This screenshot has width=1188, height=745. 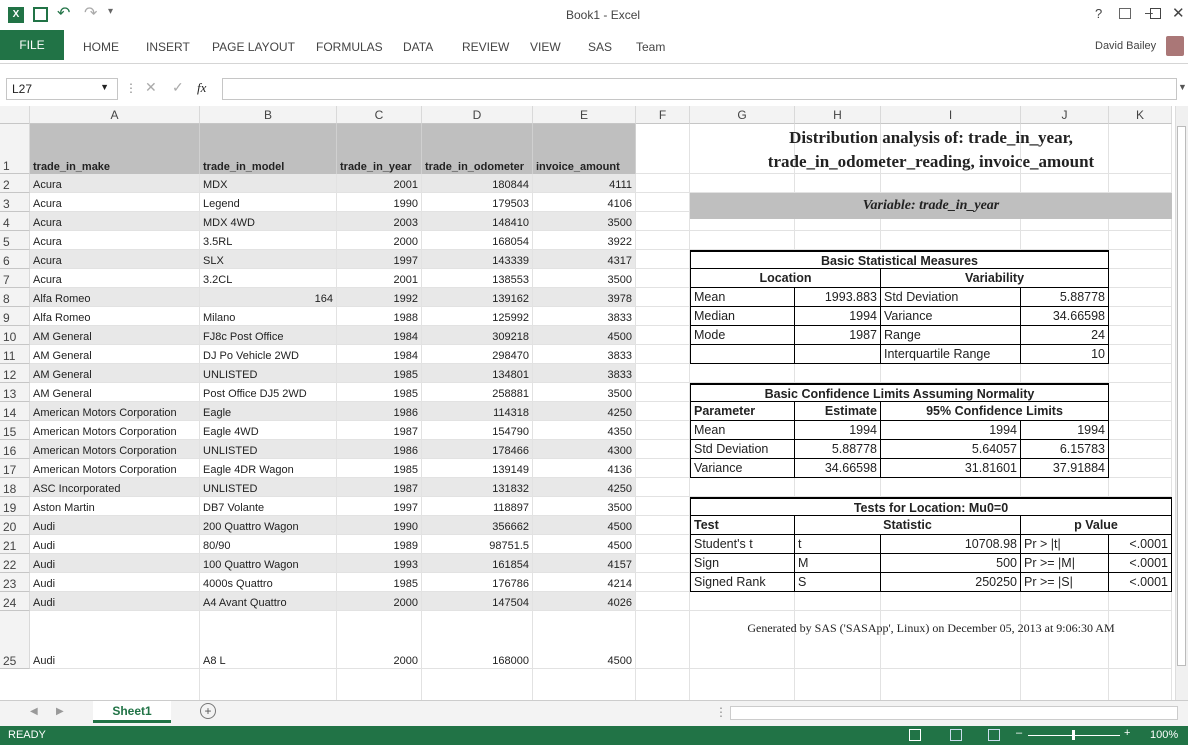 I want to click on table-cell: 2003, so click(x=379, y=221).